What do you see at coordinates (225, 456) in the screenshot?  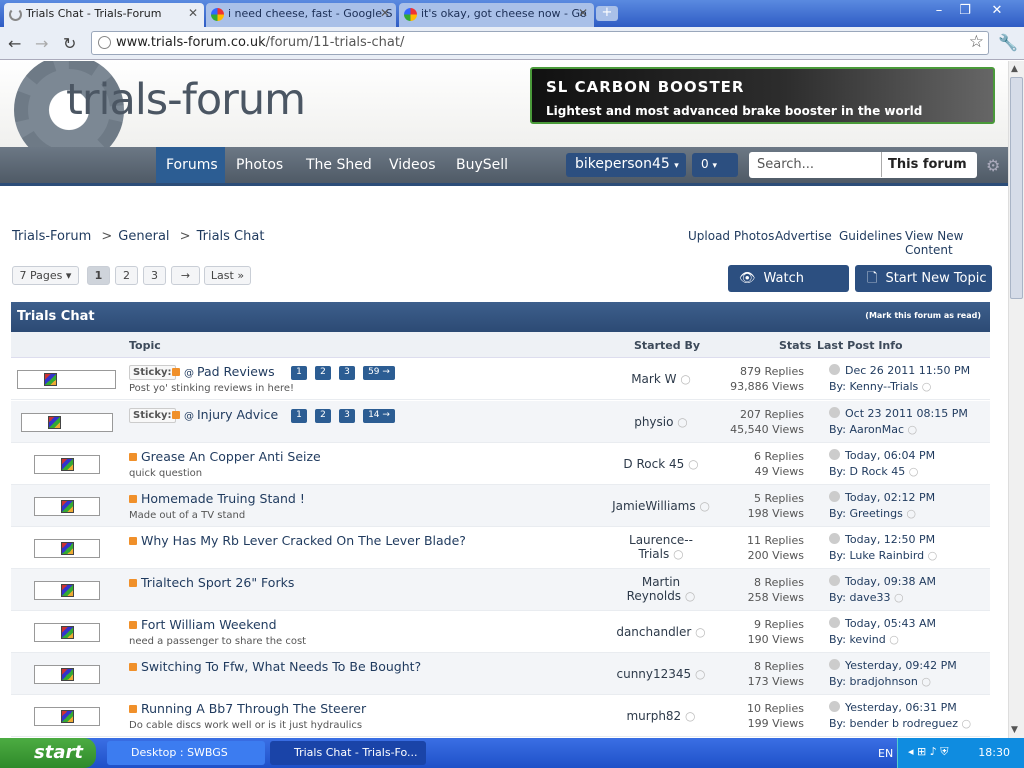 I see `topic-title-link: Grease An Copper Anti Seize` at bounding box center [225, 456].